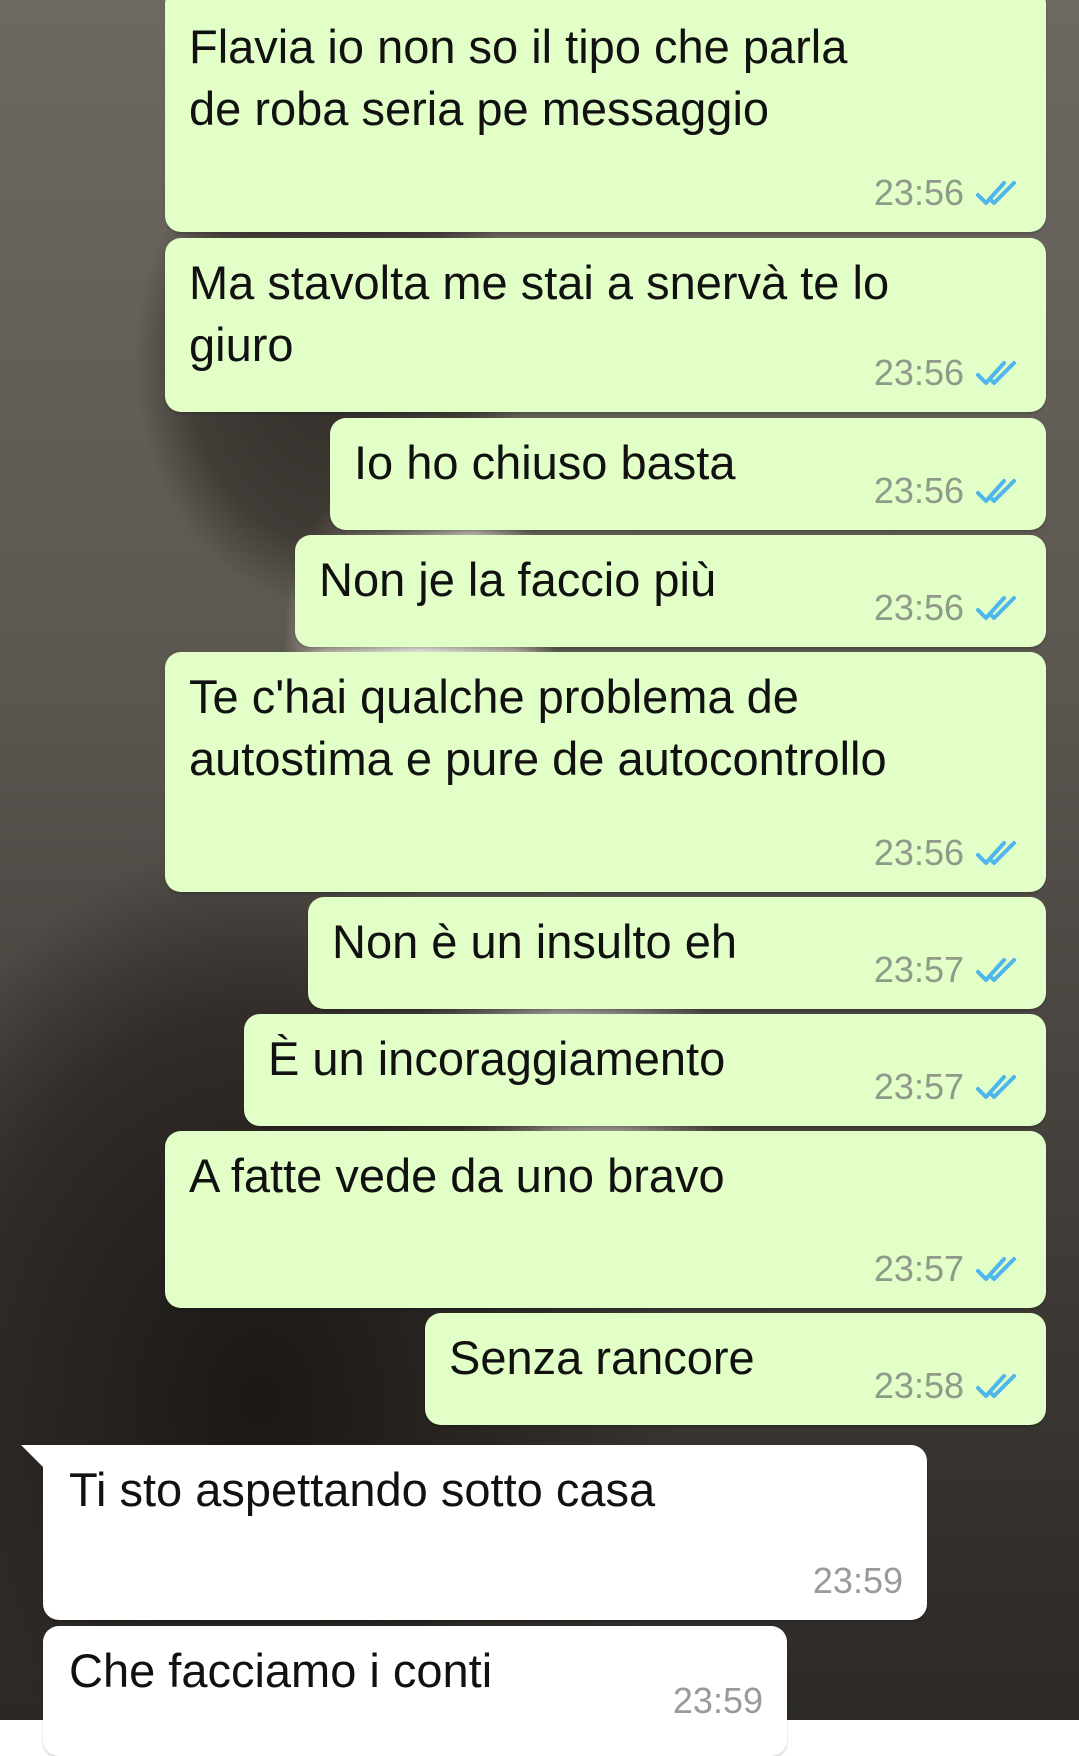 The width and height of the screenshot is (1079, 1756). Describe the element at coordinates (518, 579) in the screenshot. I see `message-text: Non je la faccio più` at that location.